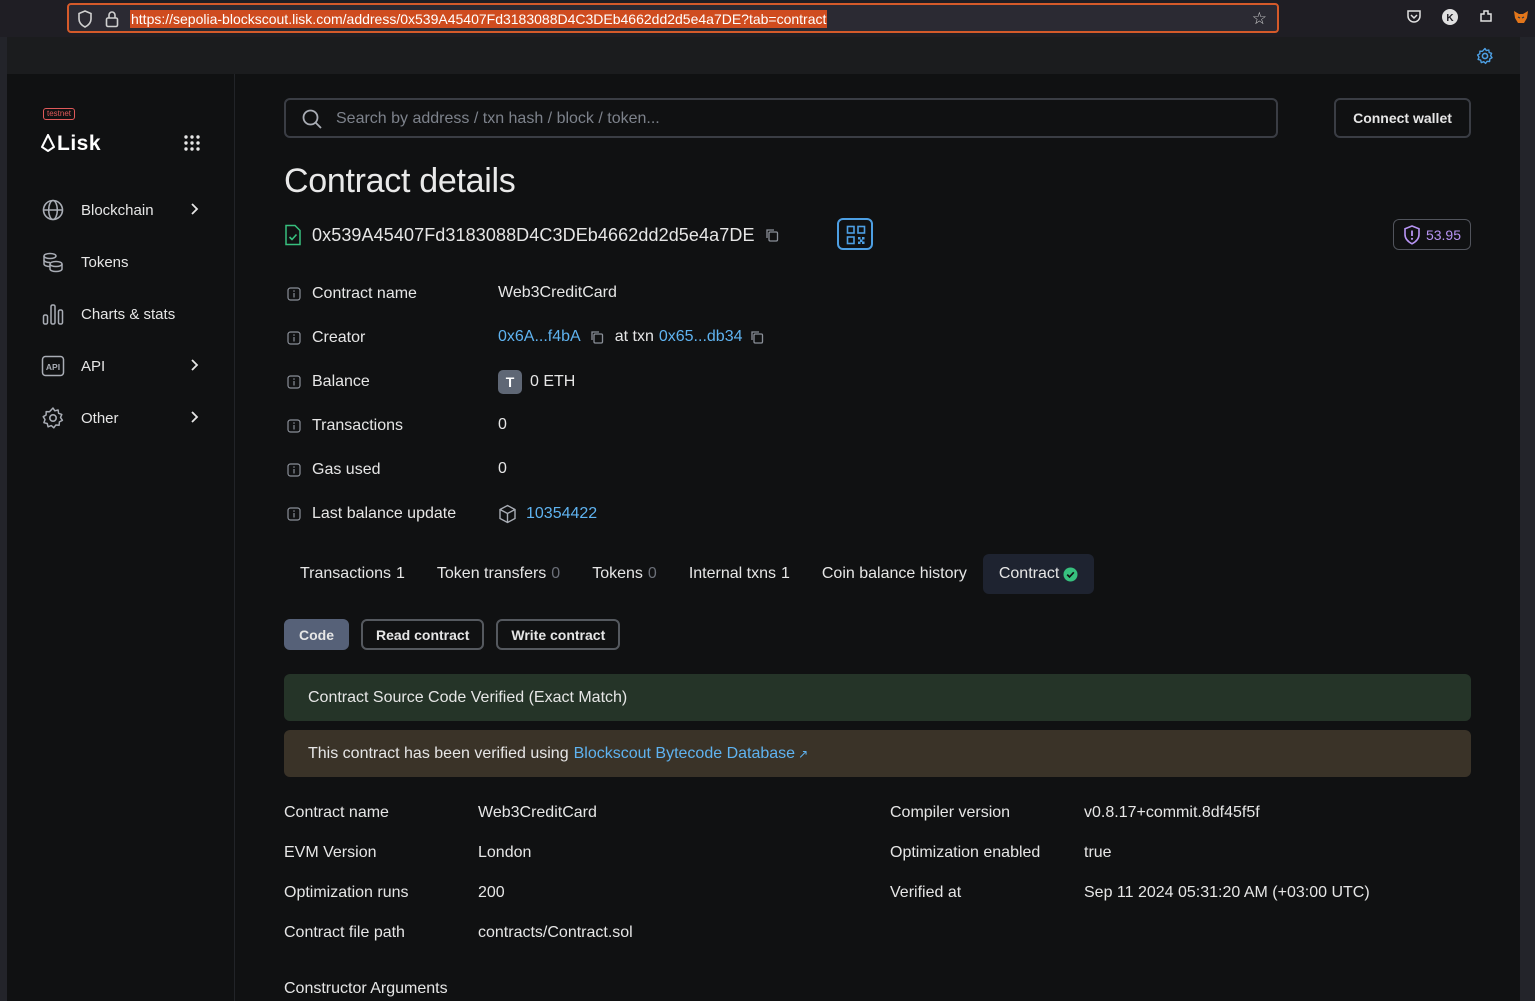 The height and width of the screenshot is (1001, 1535). What do you see at coordinates (117, 210) in the screenshot?
I see `sidebar-item-label: Blockchain` at bounding box center [117, 210].